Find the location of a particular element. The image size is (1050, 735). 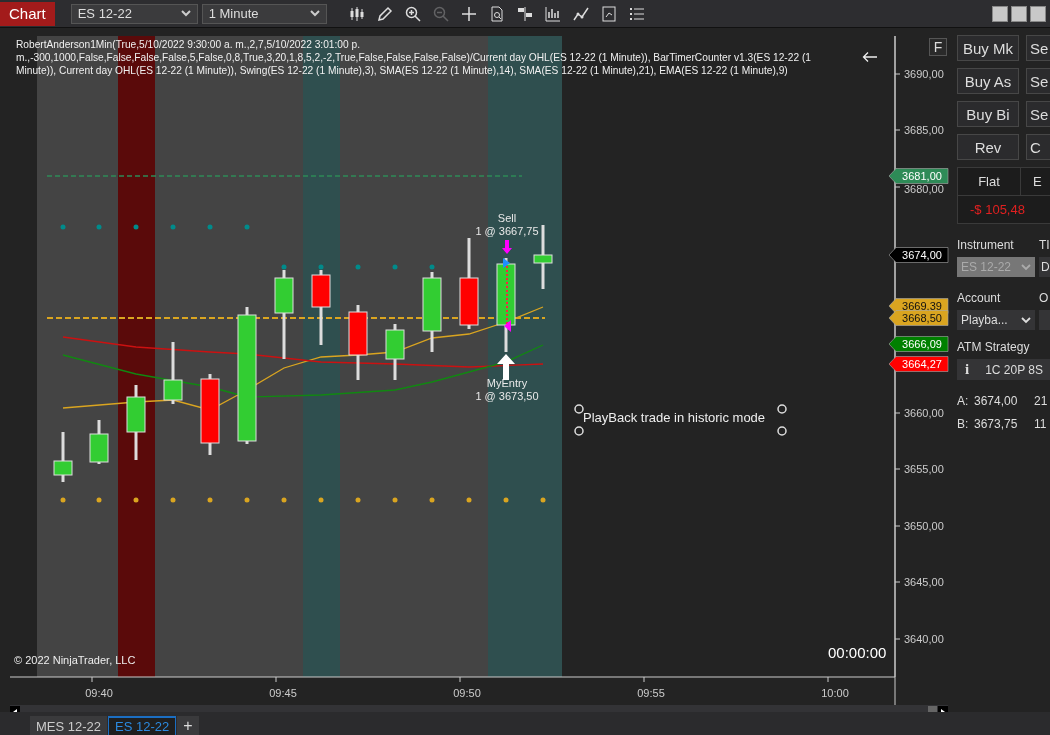

text-annotation: PlayBack trade in historic mode is located at coordinates (674, 417).